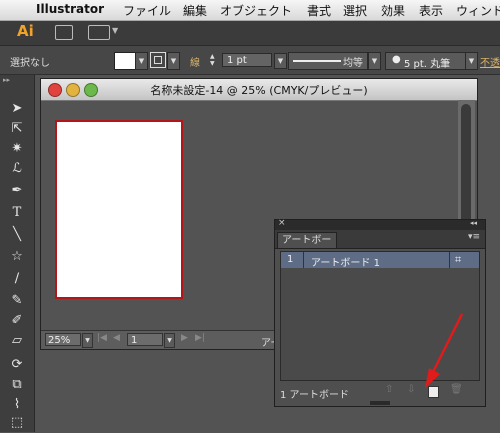  I want to click on zoom-field: 25%, so click(63, 339).